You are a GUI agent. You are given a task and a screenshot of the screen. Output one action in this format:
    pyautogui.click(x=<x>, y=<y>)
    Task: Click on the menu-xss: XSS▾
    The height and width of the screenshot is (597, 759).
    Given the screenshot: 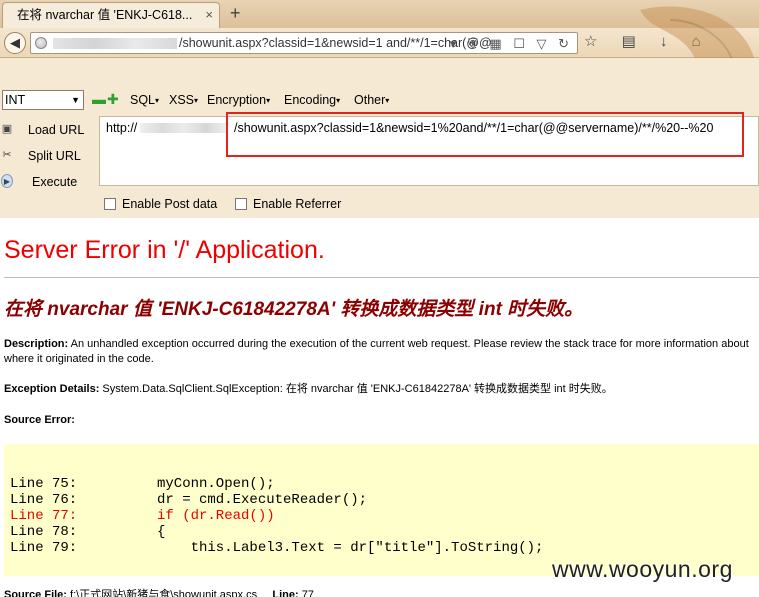 What is the action you would take?
    pyautogui.click(x=183, y=100)
    